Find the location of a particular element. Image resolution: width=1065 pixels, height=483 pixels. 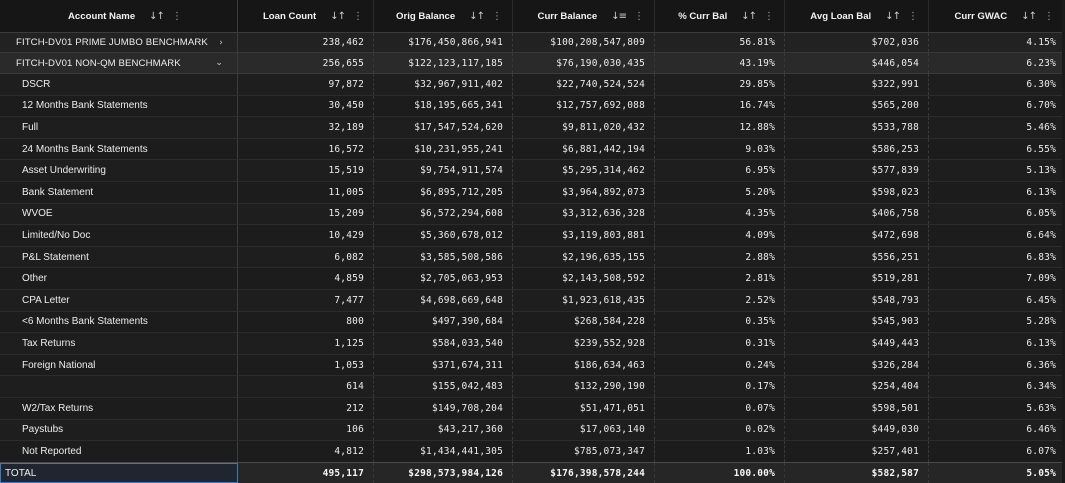

account-name-cell: 24 Months Bank Statements is located at coordinates (119, 149).